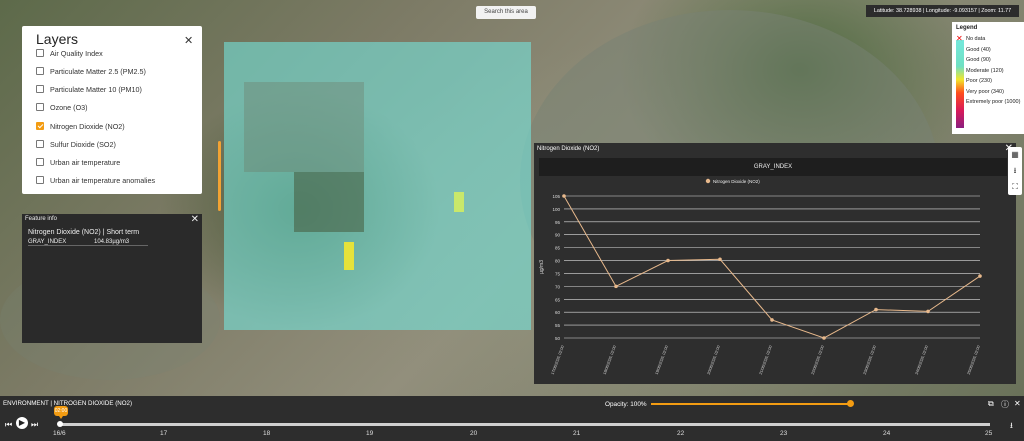 The width and height of the screenshot is (1024, 441). What do you see at coordinates (474, 433) in the screenshot?
I see `timeline-tick: 20` at bounding box center [474, 433].